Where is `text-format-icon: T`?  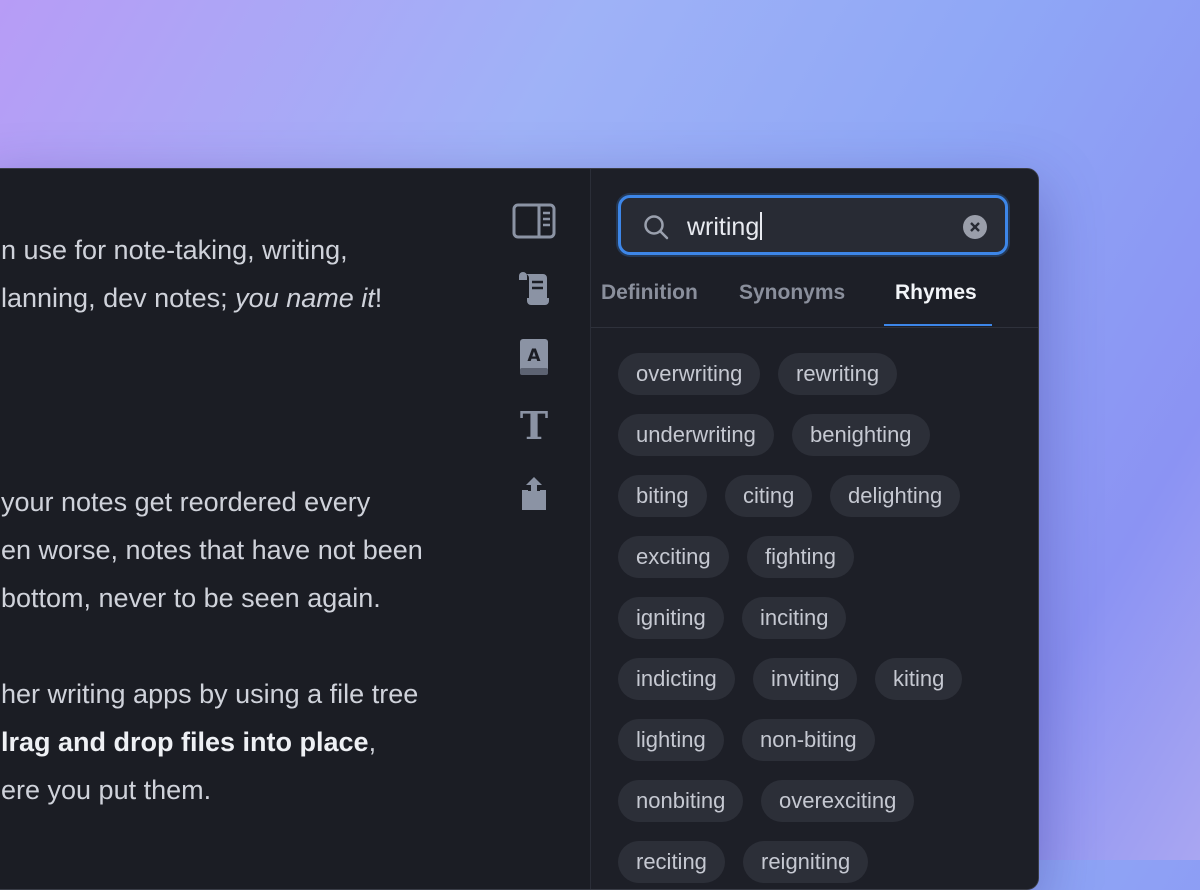
text-format-icon: T is located at coordinates (534, 425).